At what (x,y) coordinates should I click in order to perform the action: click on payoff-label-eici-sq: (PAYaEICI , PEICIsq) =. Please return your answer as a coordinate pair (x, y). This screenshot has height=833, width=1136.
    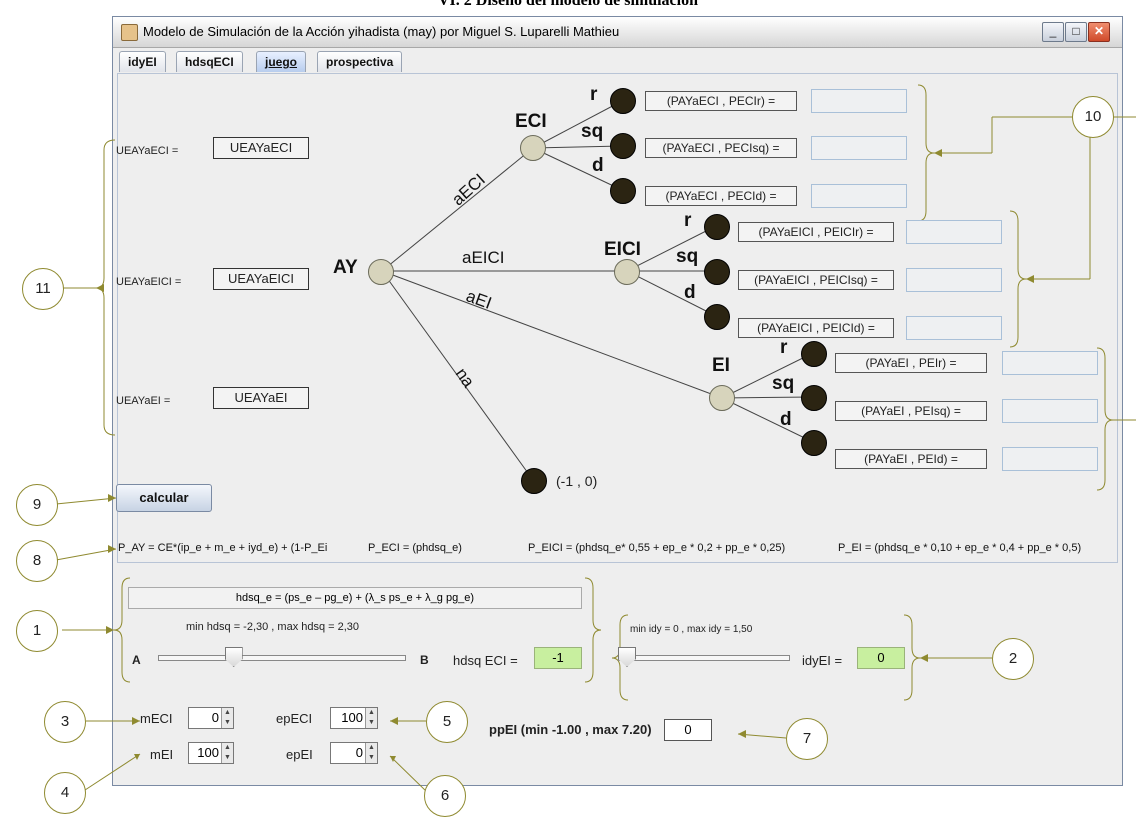
    Looking at the image, I should click on (816, 280).